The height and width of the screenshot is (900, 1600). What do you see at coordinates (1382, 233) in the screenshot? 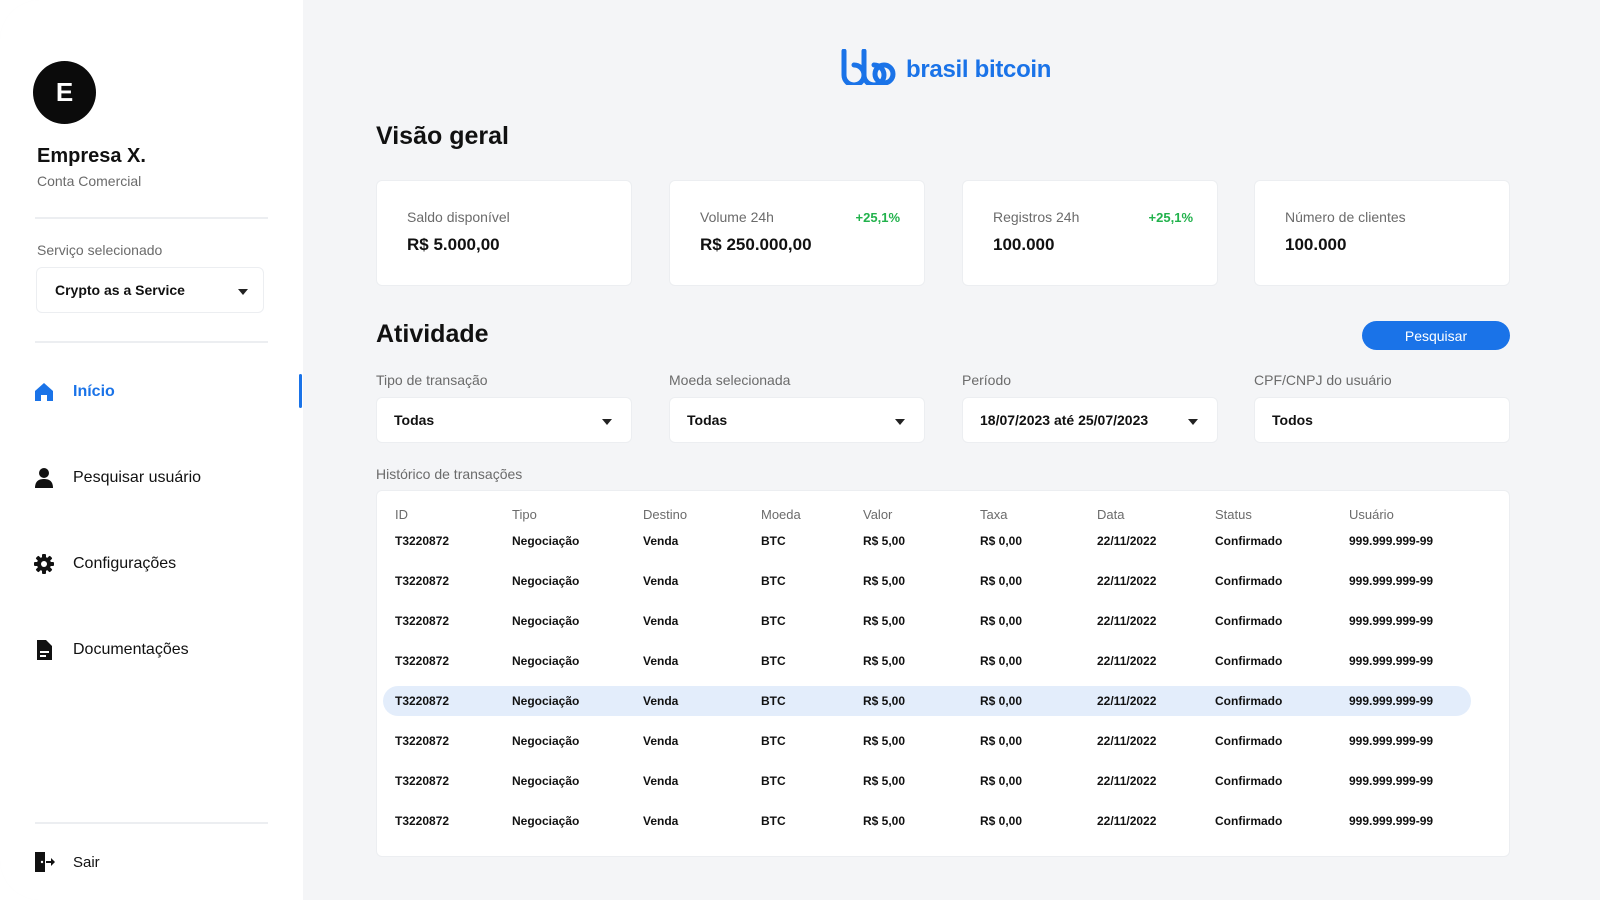
I see `stat-card-clientes: Número de clientes 100.000` at bounding box center [1382, 233].